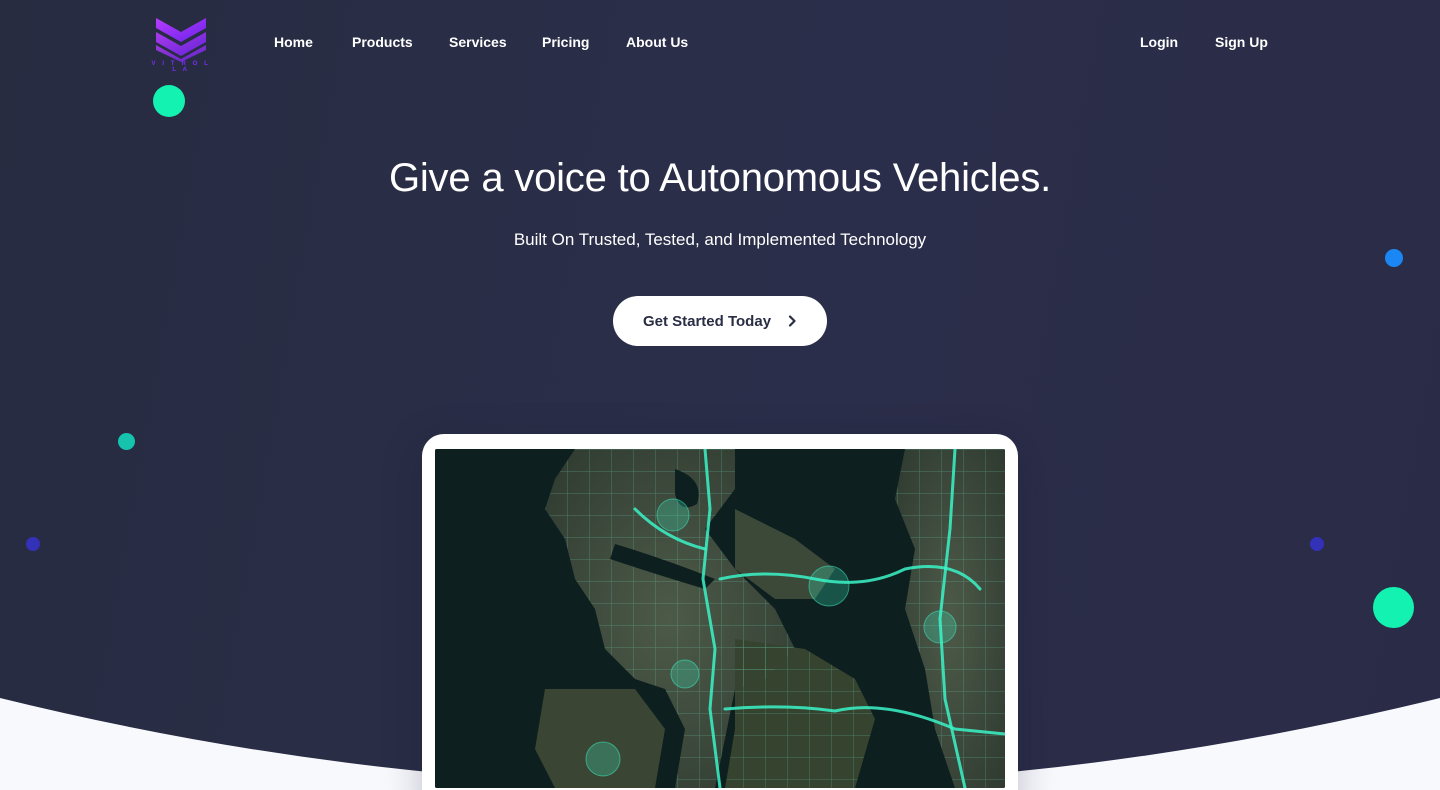 Image resolution: width=1440 pixels, height=790 pixels. I want to click on nav-about-us: About Us, so click(657, 42).